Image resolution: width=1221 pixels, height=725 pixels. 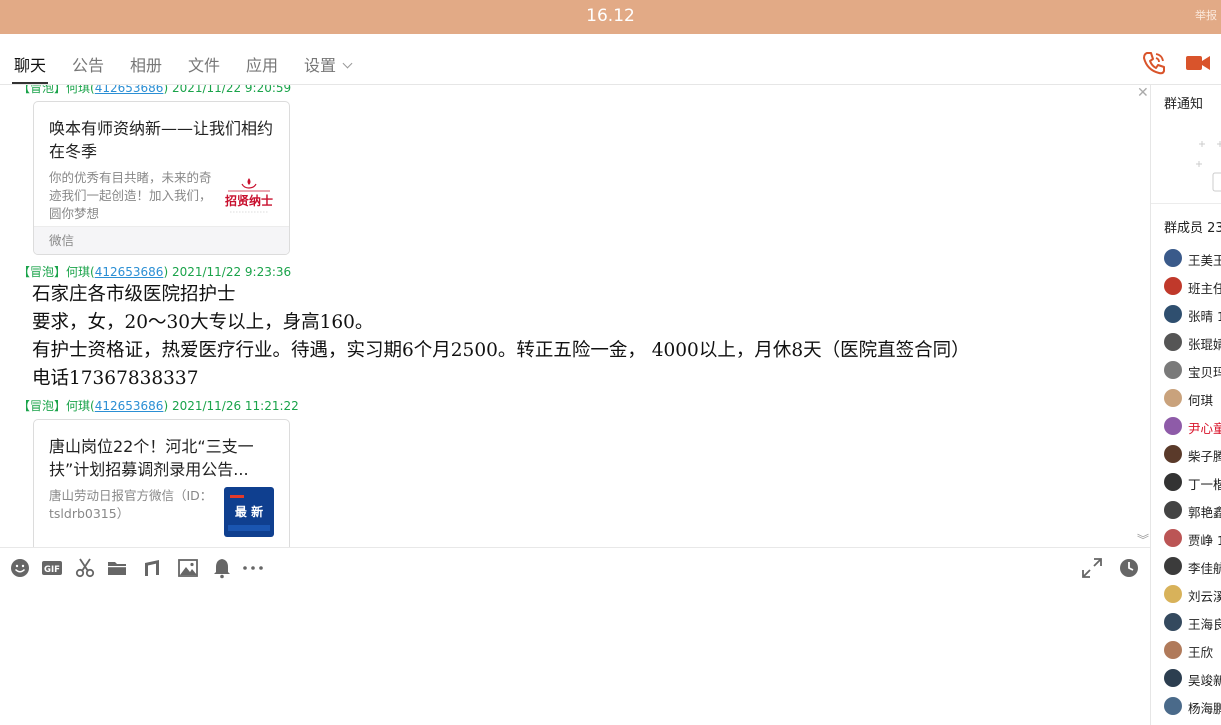 I want to click on message-time: 2021/11/22 9:20:59, so click(x=231, y=90).